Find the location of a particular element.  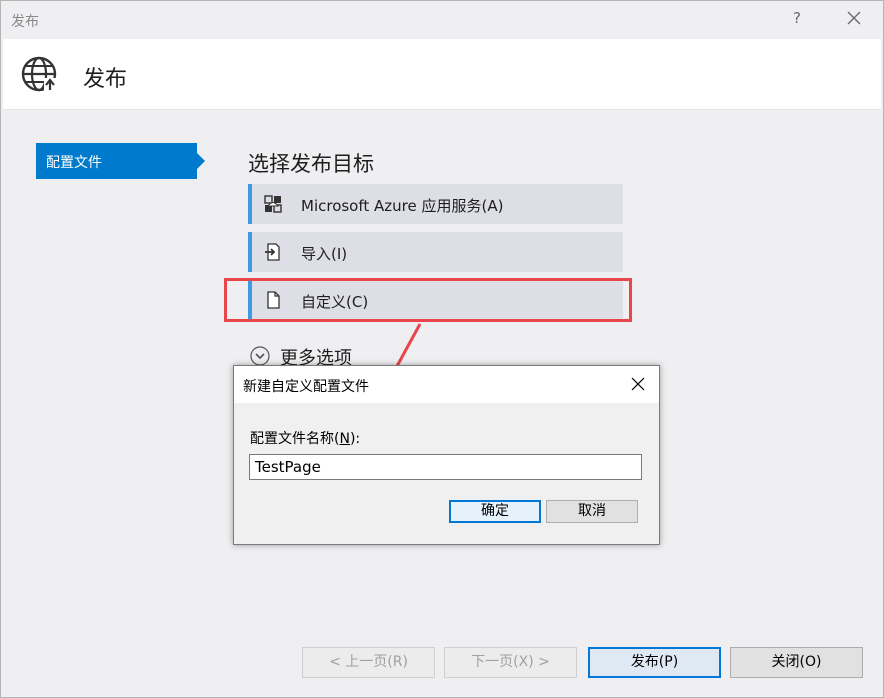

azure-cloud-icon is located at coordinates (273, 204).